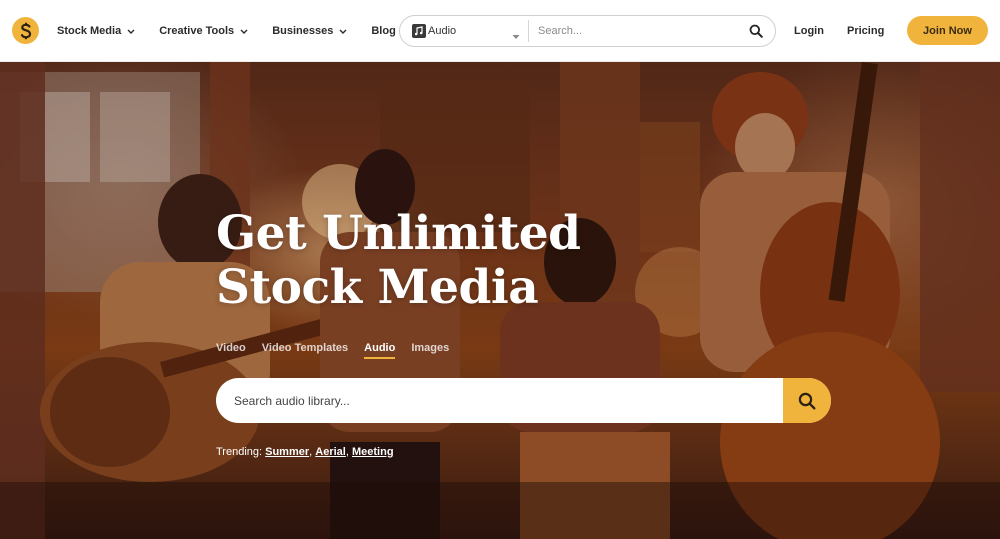  I want to click on logo, so click(25, 30).